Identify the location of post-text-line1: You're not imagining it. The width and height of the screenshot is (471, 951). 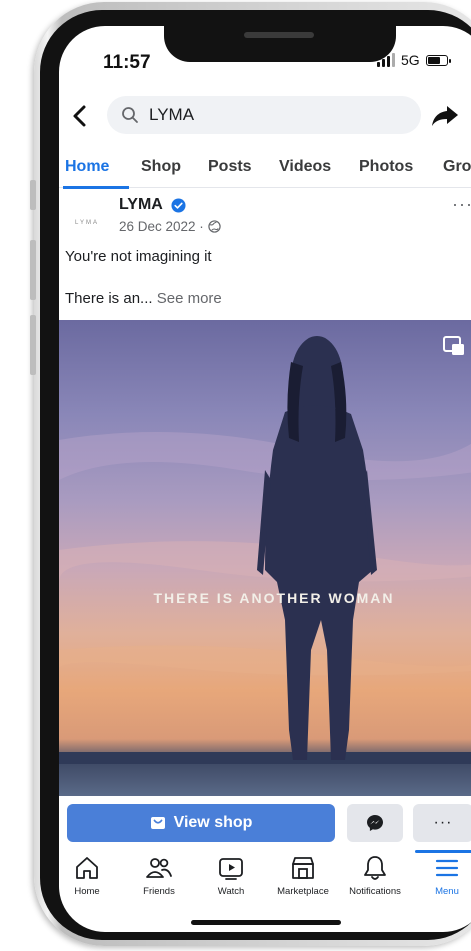
(138, 256).